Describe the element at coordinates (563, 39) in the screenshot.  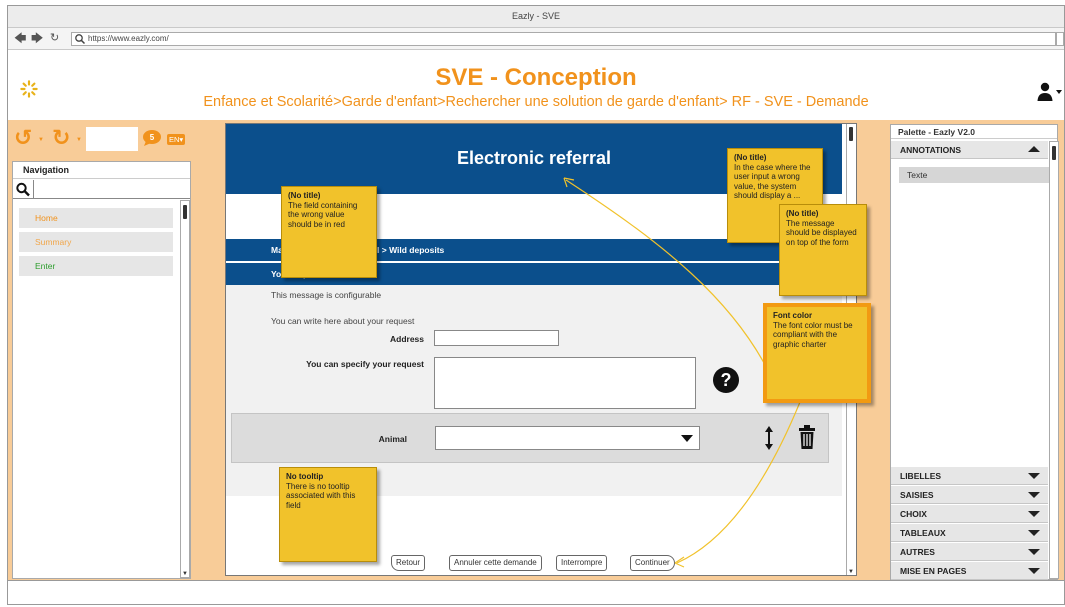
I see `address-bar: https://www.eazly.com/` at that location.